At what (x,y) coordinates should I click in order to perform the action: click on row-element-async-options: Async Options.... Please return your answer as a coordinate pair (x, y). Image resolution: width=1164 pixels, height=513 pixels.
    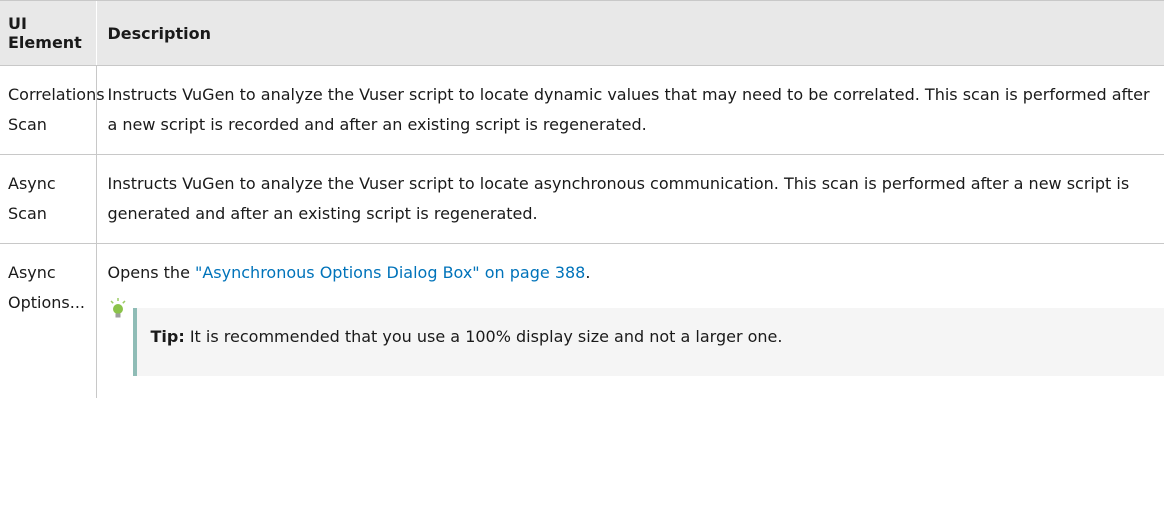
    Looking at the image, I should click on (46, 287).